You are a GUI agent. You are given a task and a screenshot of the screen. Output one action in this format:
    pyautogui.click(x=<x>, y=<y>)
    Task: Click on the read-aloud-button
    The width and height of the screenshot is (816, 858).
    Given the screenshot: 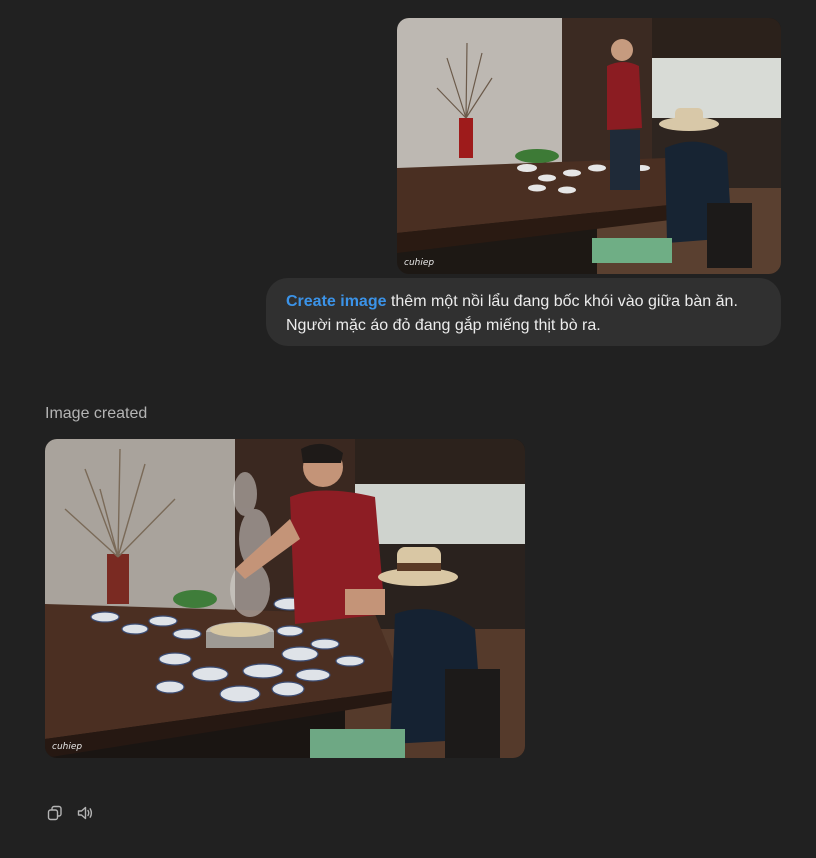 What is the action you would take?
    pyautogui.click(x=85, y=813)
    